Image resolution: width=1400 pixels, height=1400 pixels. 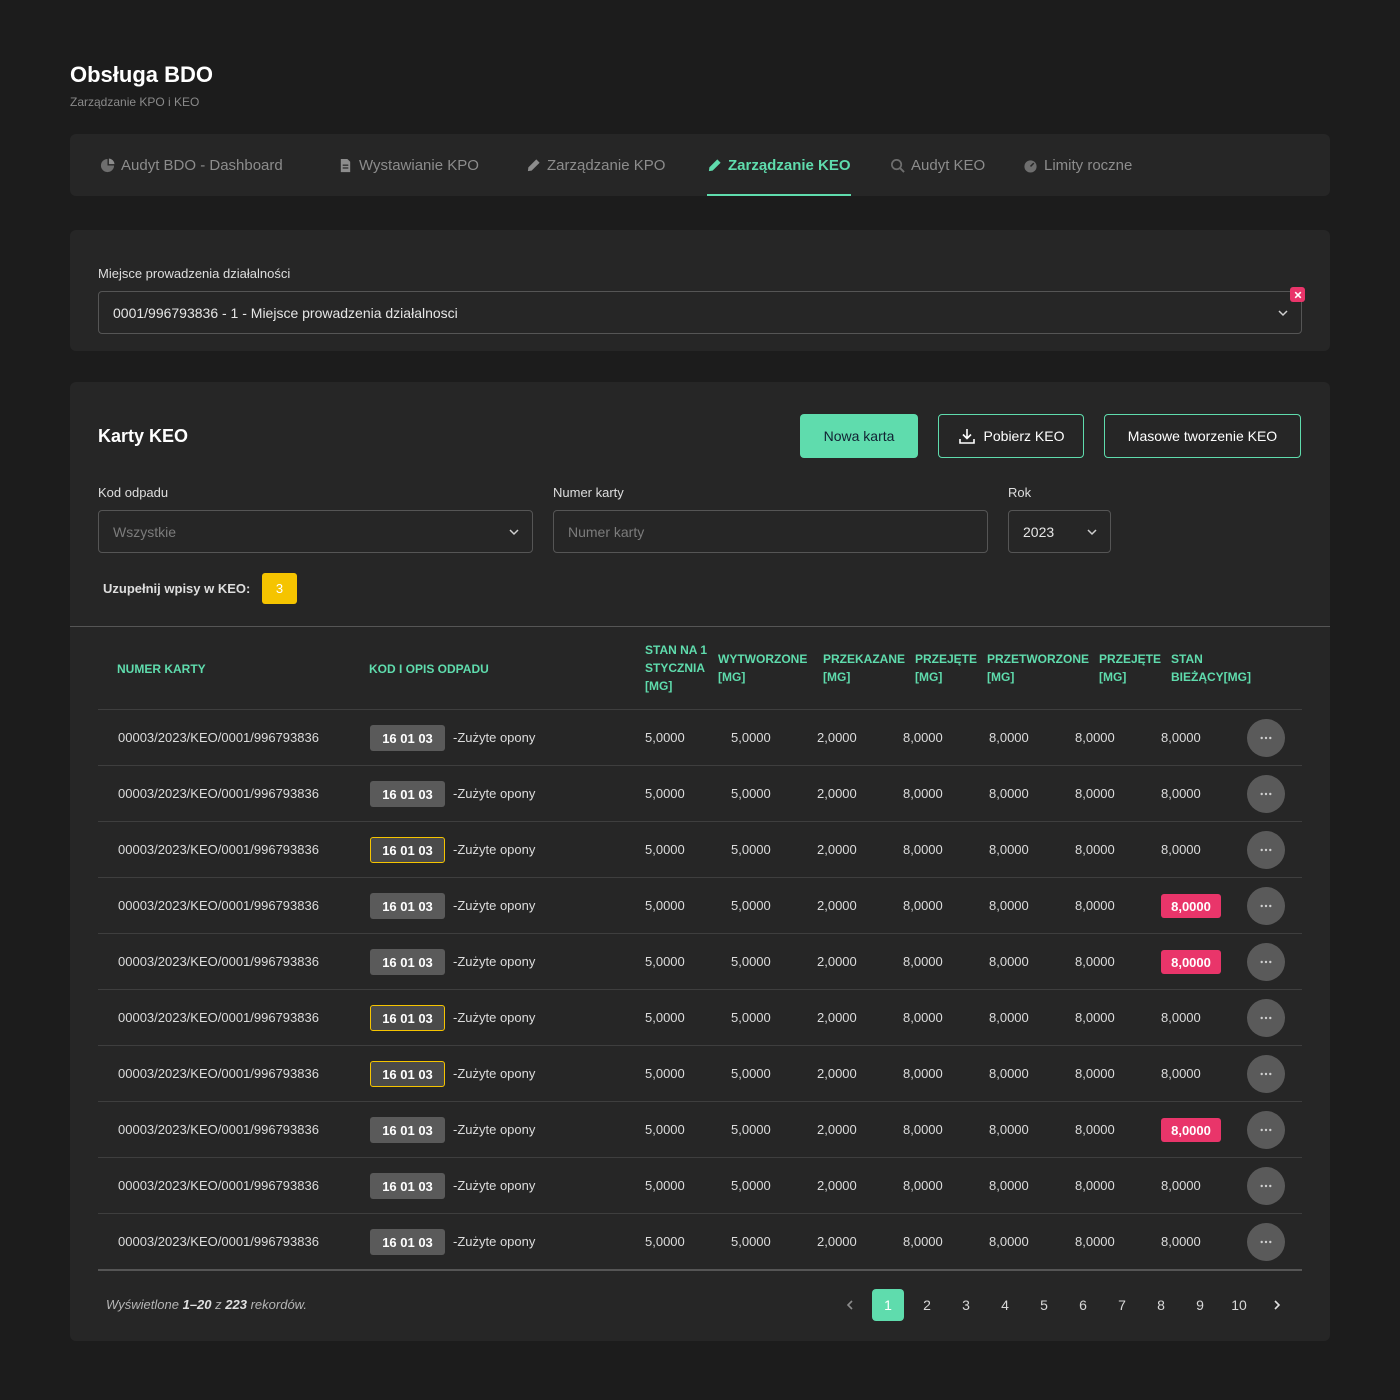 I want to click on next-page-button, so click(x=1277, y=1305).